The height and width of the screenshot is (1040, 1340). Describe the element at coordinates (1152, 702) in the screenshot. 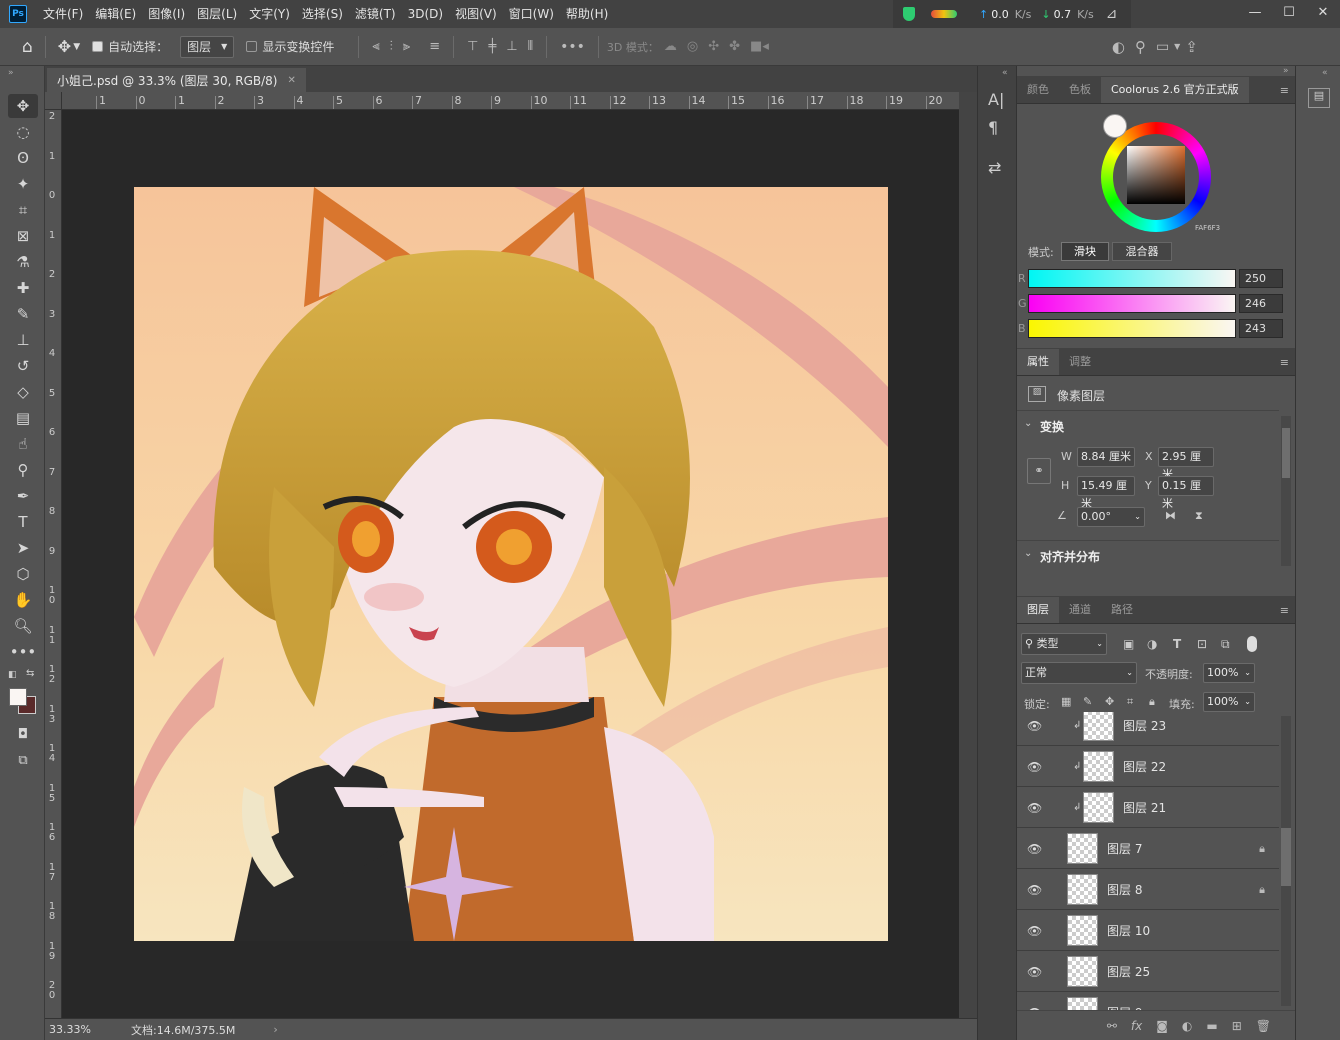

I see `lock-all-icon: 🔒︎` at that location.